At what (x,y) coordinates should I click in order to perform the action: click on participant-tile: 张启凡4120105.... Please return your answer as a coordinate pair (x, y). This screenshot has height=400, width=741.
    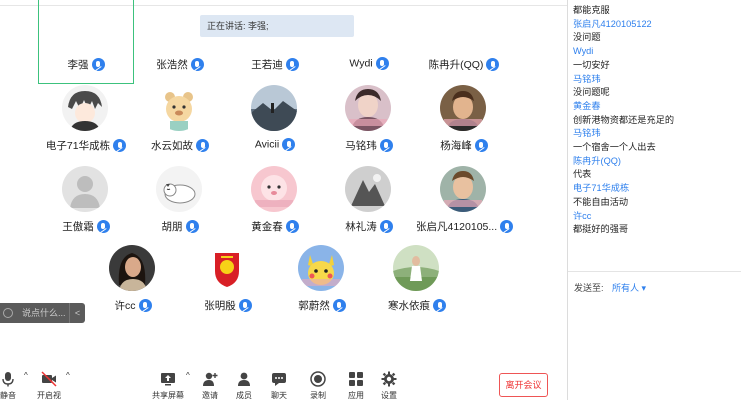
    Looking at the image, I should click on (465, 208).